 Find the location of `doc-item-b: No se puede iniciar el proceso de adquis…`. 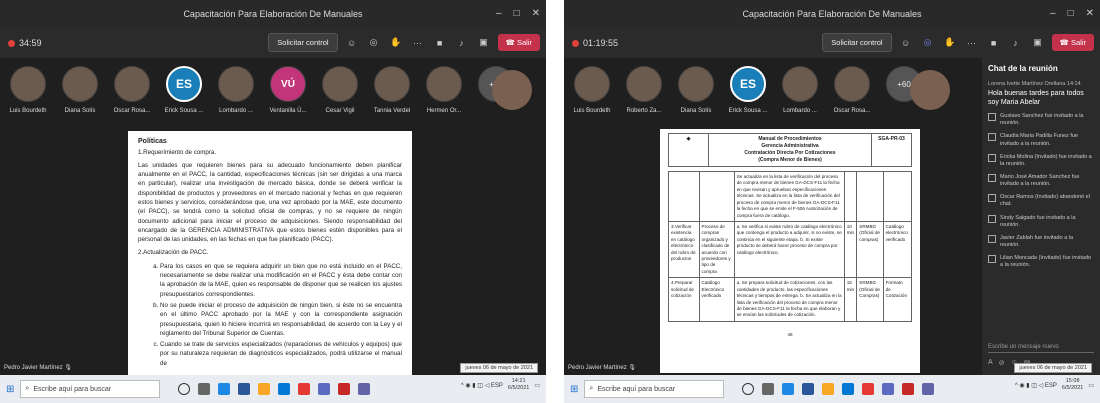

doc-item-b: No se puede iniciar el proceso de adquis… is located at coordinates (281, 319).